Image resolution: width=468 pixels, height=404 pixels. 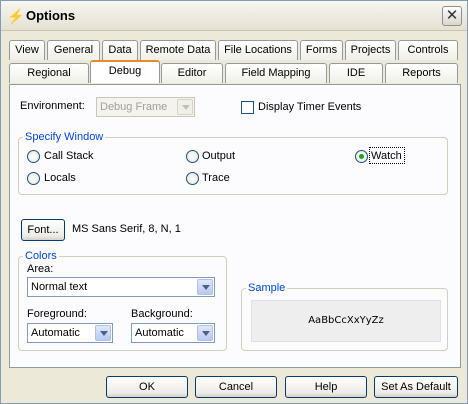 I want to click on tab-editor: Editor, so click(x=192, y=73).